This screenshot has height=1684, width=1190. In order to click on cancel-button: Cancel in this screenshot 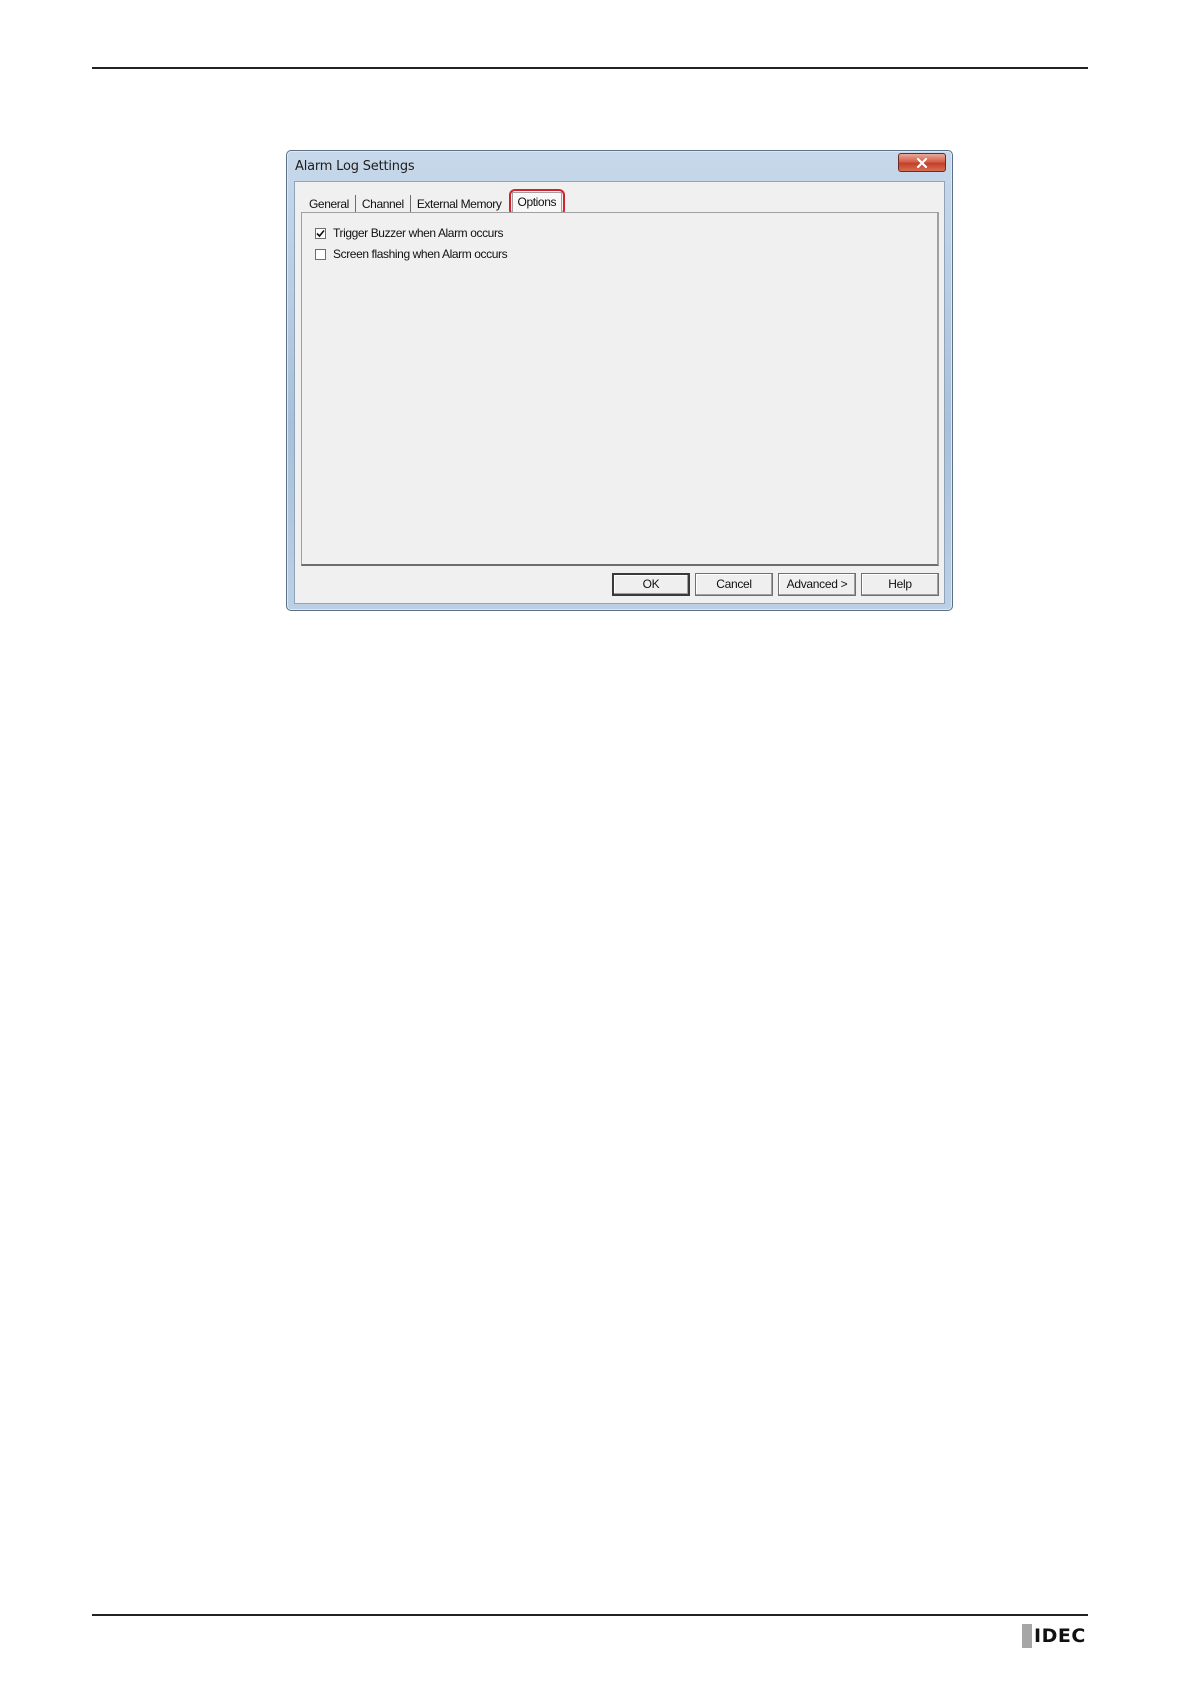, I will do `click(734, 584)`.